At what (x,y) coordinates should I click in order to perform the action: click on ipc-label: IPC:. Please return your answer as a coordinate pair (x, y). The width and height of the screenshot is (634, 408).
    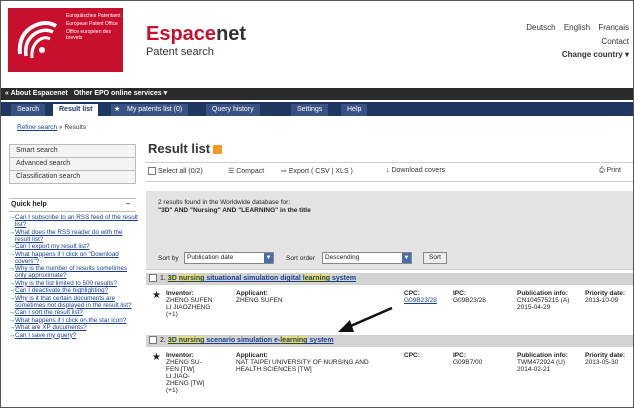
    Looking at the image, I should click on (459, 355).